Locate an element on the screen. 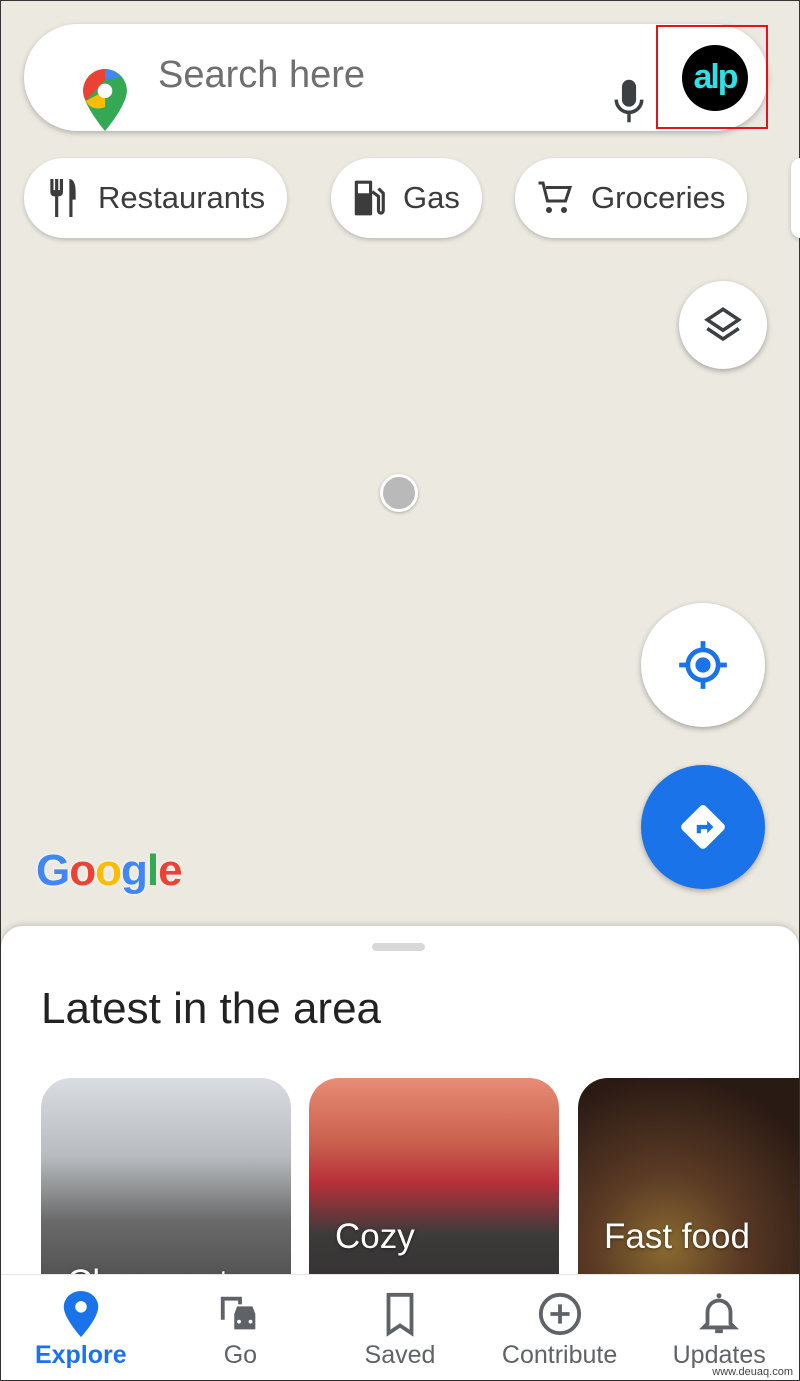 This screenshot has height=1381, width=800. directions-button is located at coordinates (703, 827).